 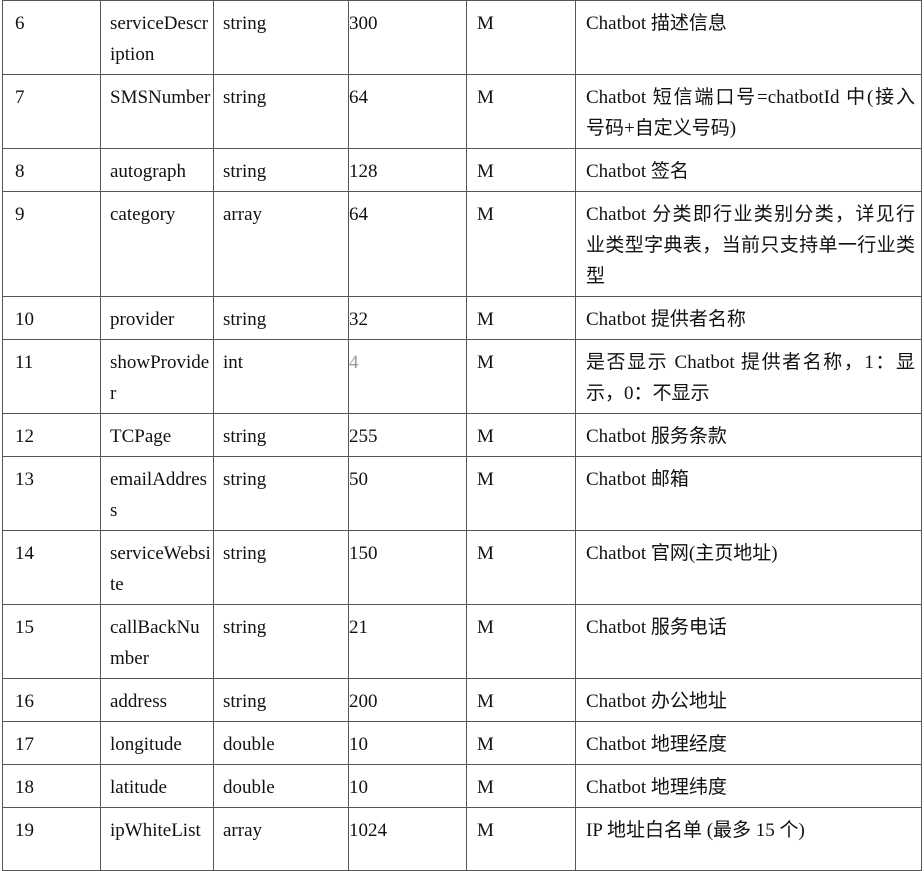 What do you see at coordinates (51, 786) in the screenshot?
I see `row-index: 18` at bounding box center [51, 786].